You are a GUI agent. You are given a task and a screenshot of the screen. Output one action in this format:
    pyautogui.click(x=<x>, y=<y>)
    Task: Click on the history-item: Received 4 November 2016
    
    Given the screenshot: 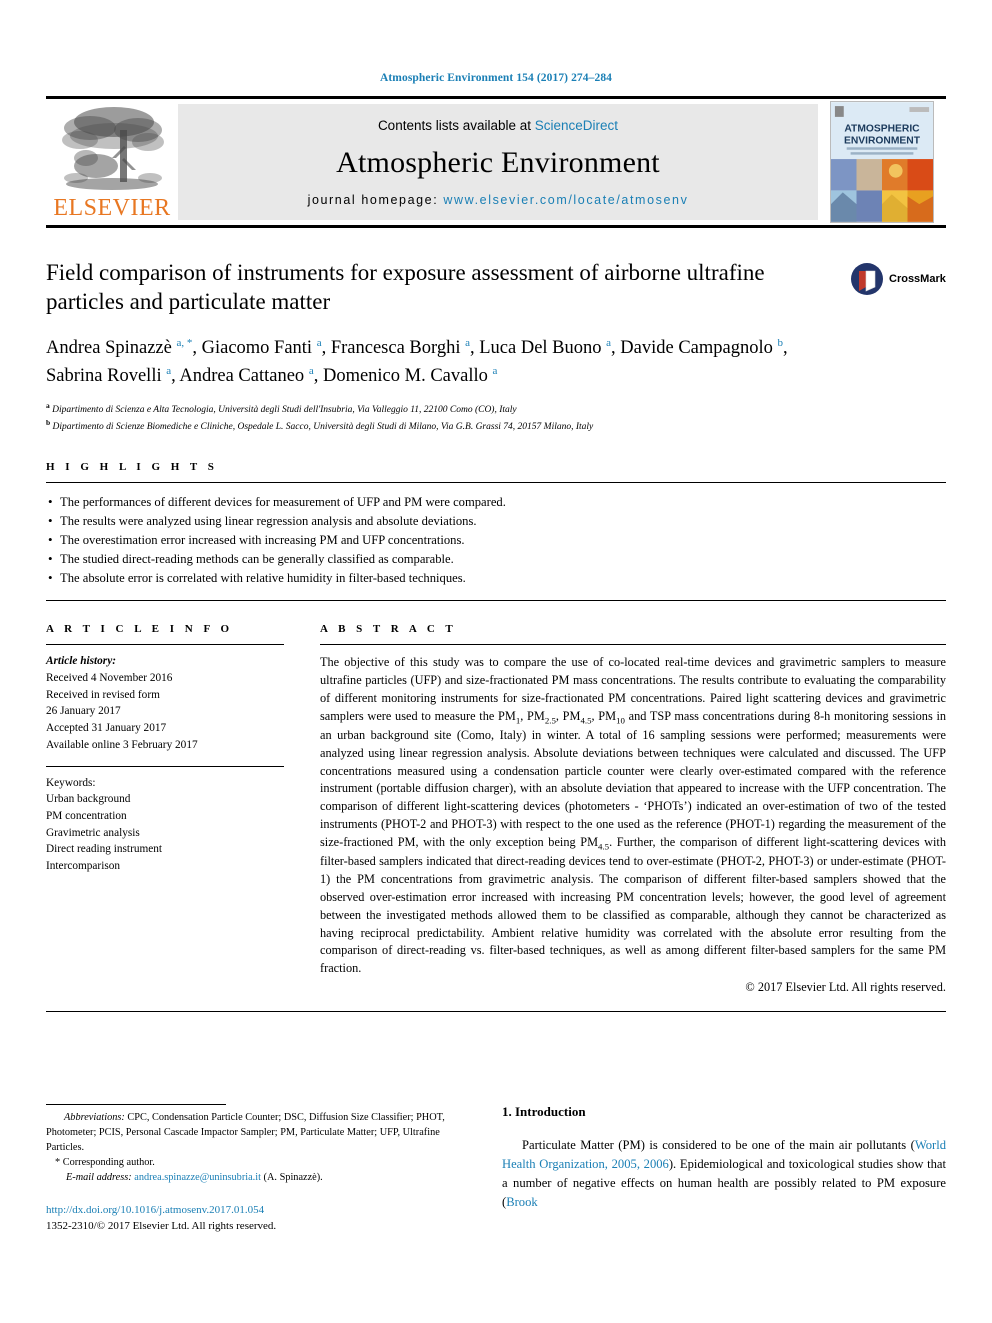 What is the action you would take?
    pyautogui.click(x=109, y=677)
    